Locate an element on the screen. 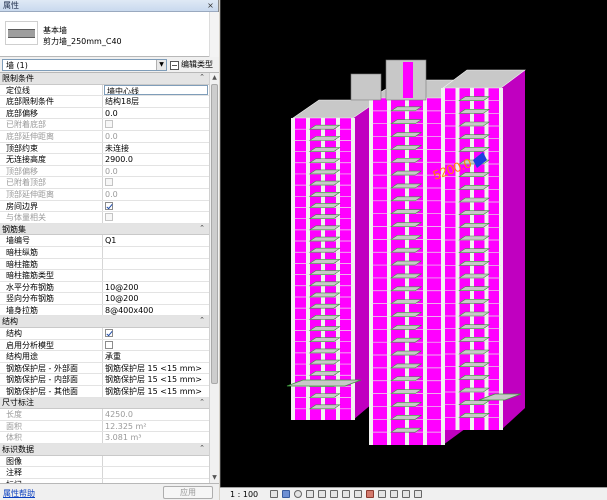  property-value: Q1 is located at coordinates (156, 240).